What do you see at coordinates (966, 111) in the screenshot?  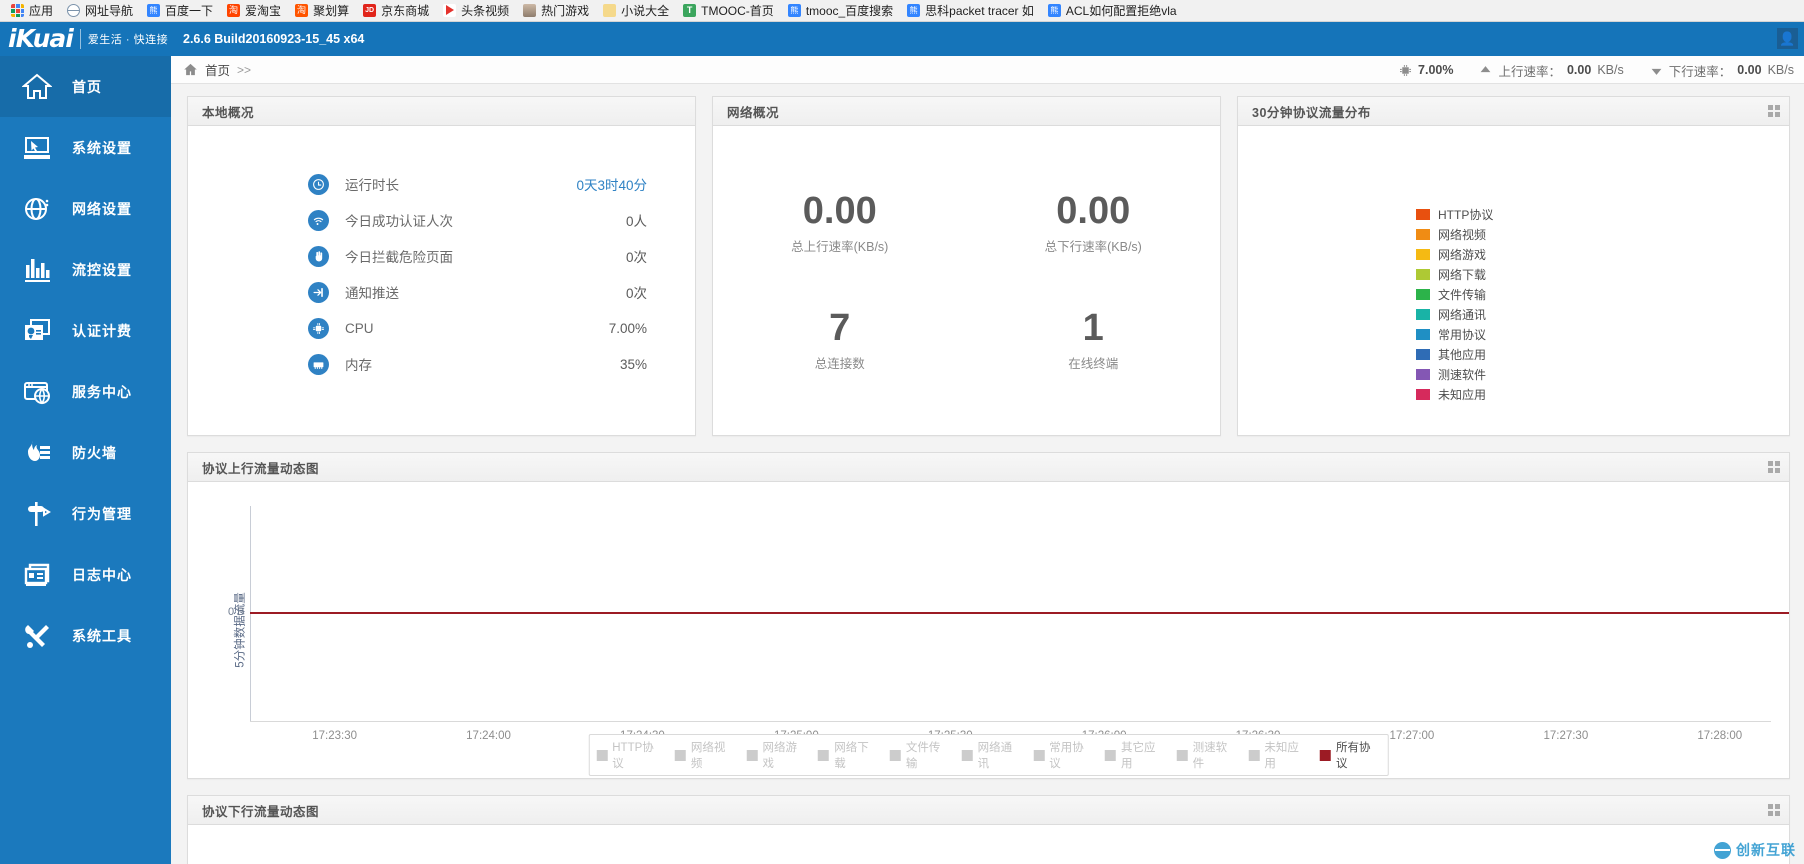 I see `network-overview-header: 网络概况` at bounding box center [966, 111].